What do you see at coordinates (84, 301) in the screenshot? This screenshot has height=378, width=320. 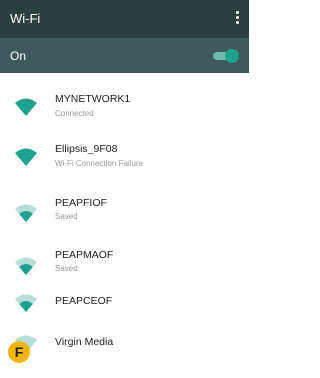 I see `network-name: PEAPCEOF` at bounding box center [84, 301].